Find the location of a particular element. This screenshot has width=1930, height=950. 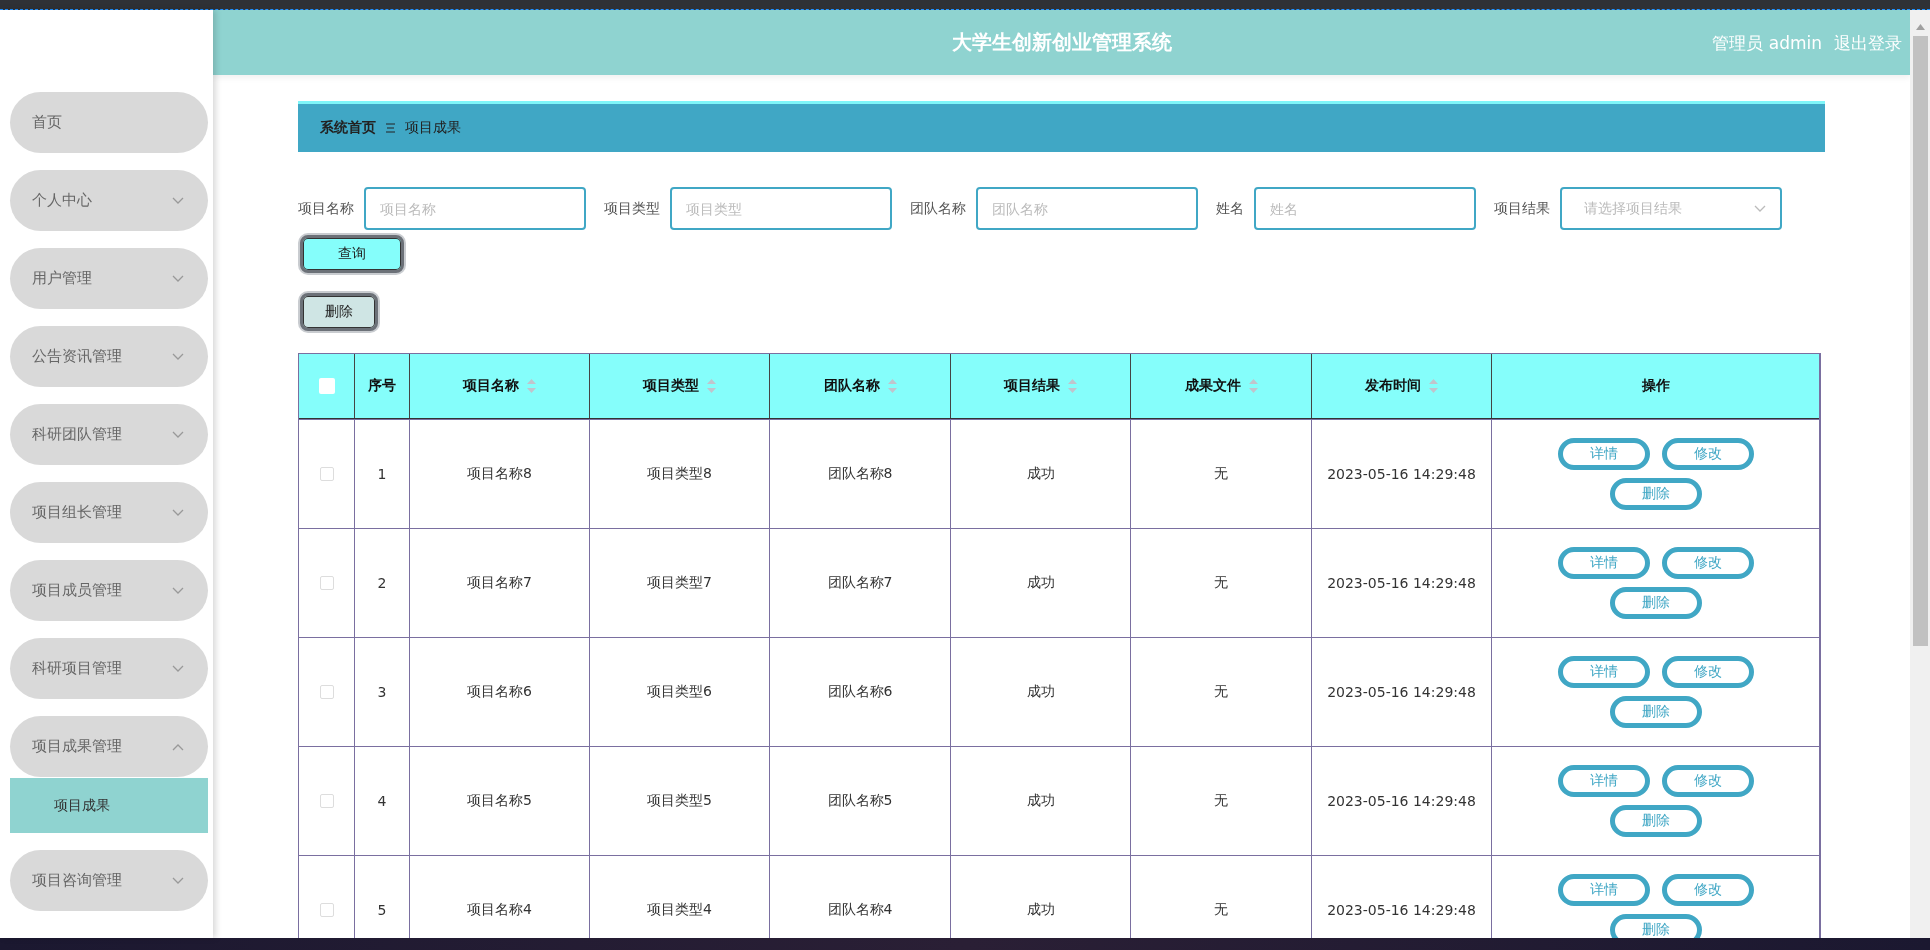

breadcrumb-link: 系统首页 is located at coordinates (348, 128).